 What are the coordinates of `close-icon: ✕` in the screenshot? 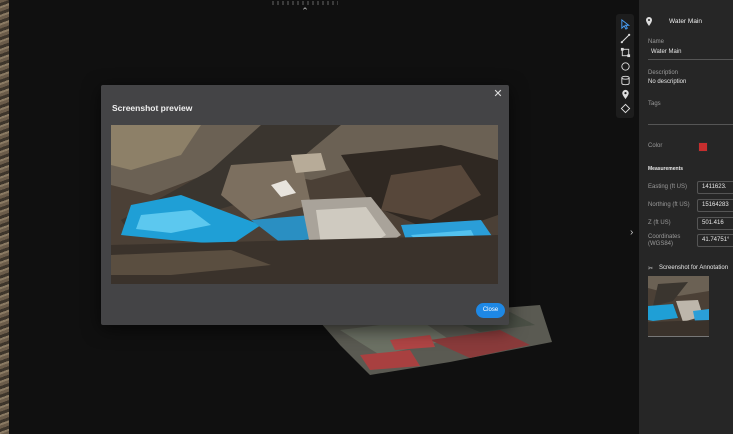 It's located at (498, 94).